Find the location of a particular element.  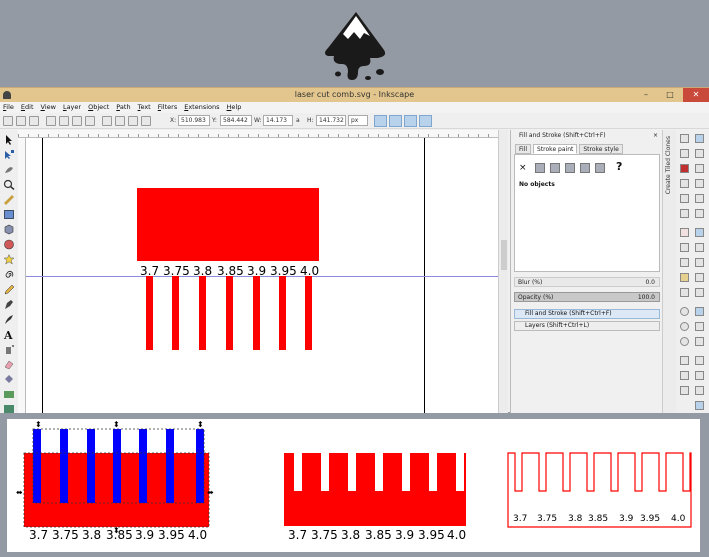

close-button: ✕ is located at coordinates (696, 95).